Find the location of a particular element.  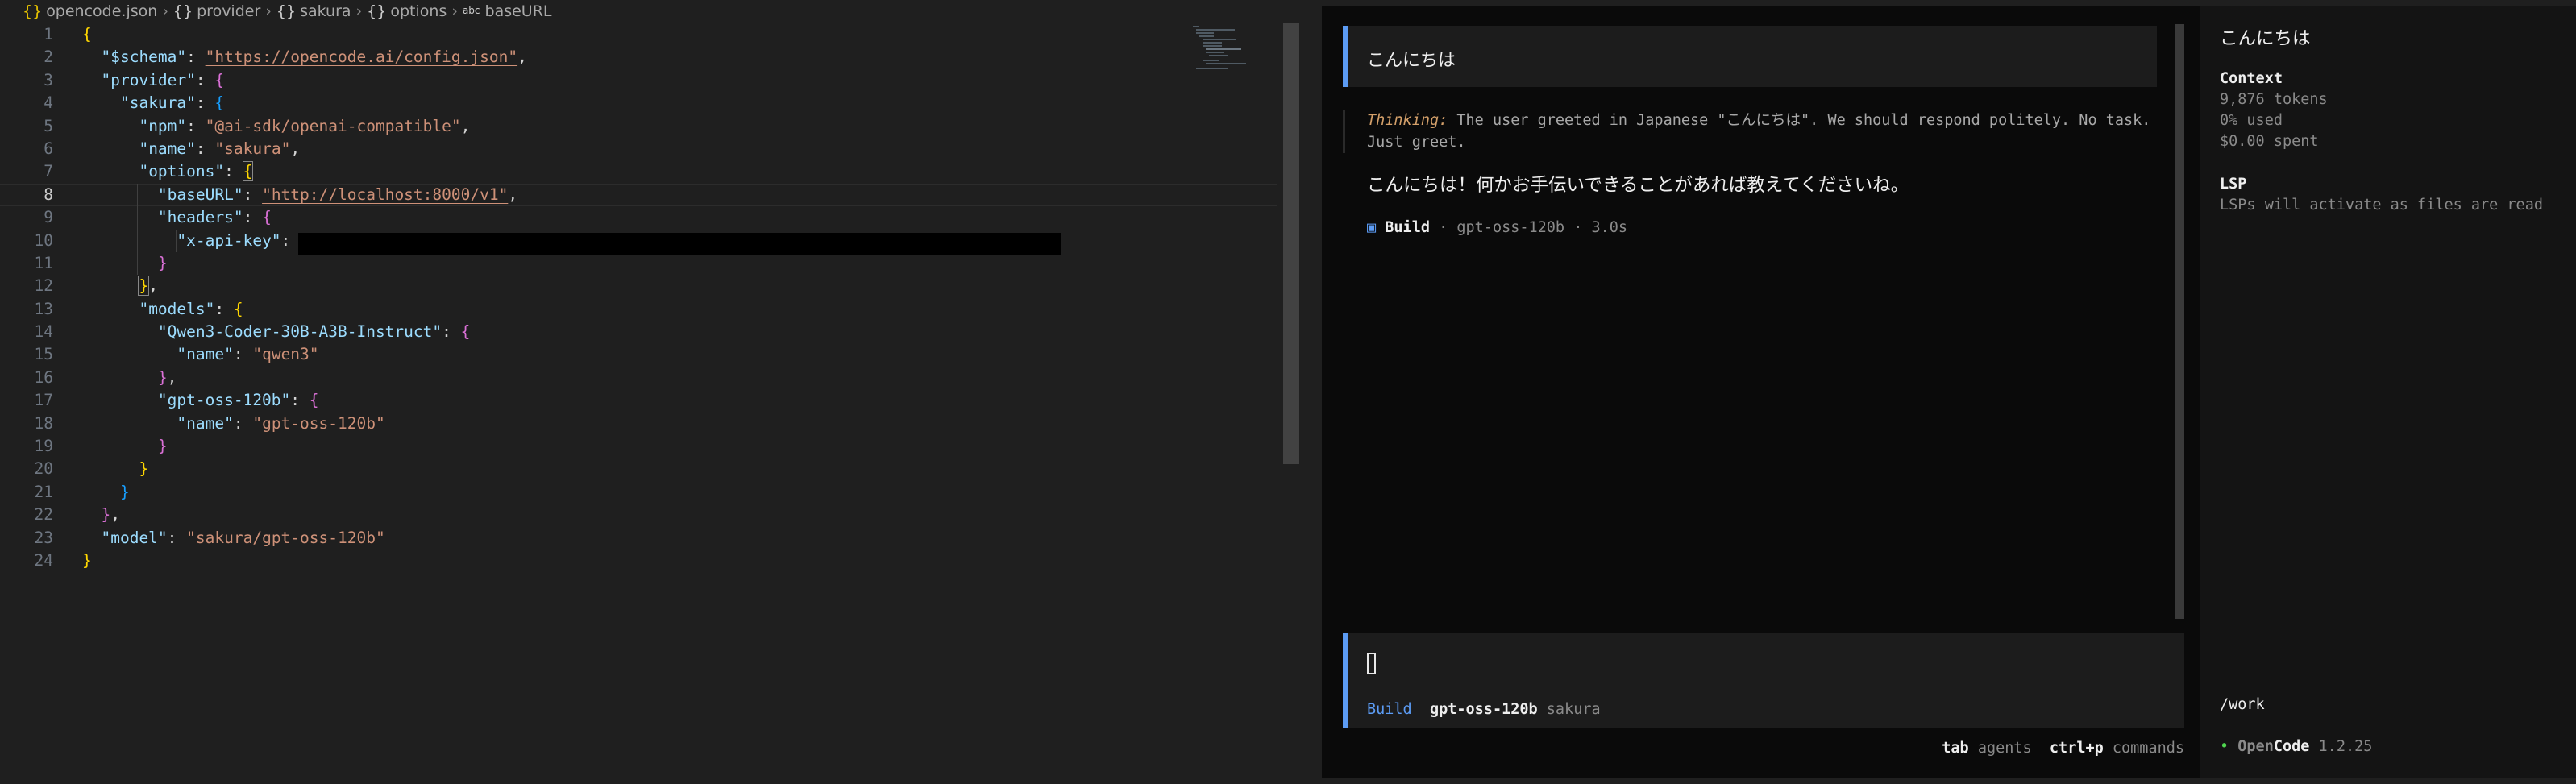

context-heading: Context is located at coordinates (2251, 78).